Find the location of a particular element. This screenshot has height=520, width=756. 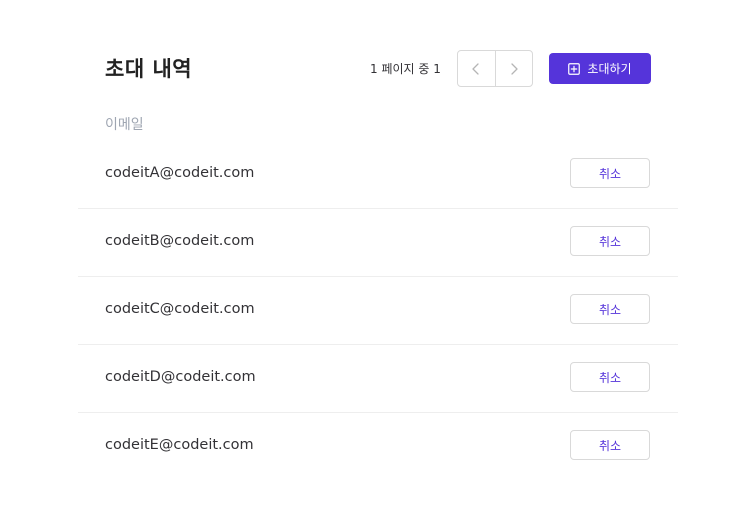

list-item: codeitA@codeit.com 취소 is located at coordinates (378, 175).